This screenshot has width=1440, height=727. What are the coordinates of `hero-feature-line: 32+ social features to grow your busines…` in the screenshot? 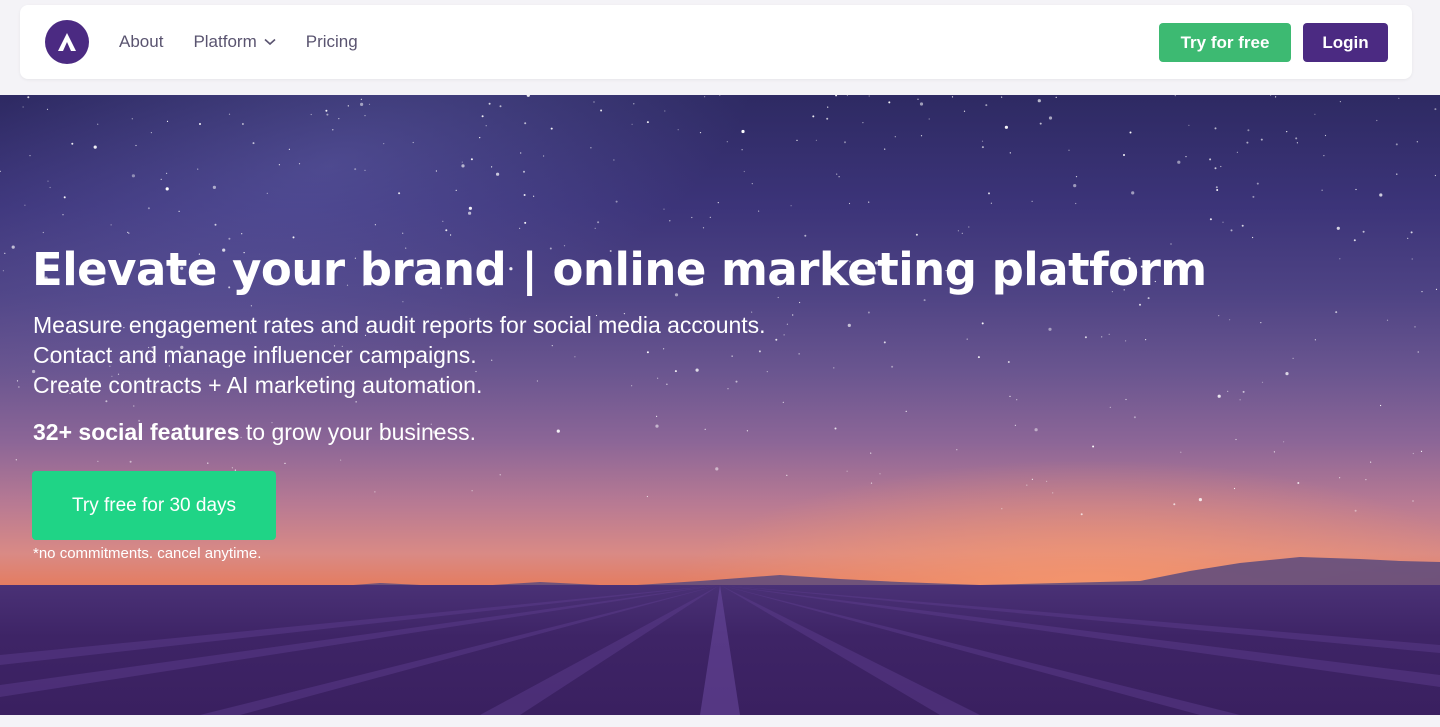 It's located at (254, 432).